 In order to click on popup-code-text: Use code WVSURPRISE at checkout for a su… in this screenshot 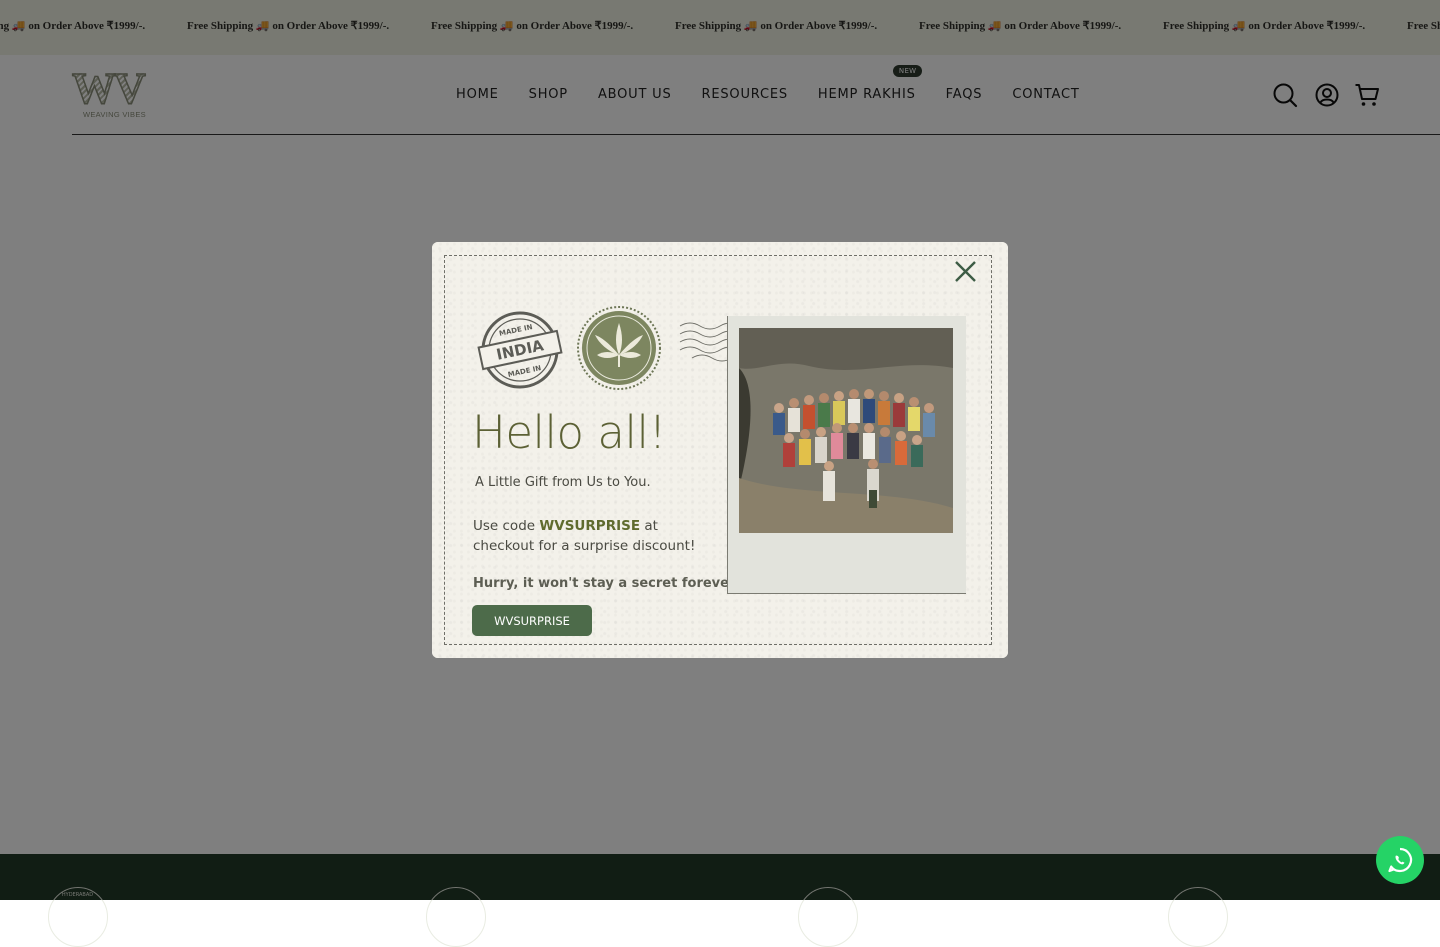, I will do `click(590, 536)`.